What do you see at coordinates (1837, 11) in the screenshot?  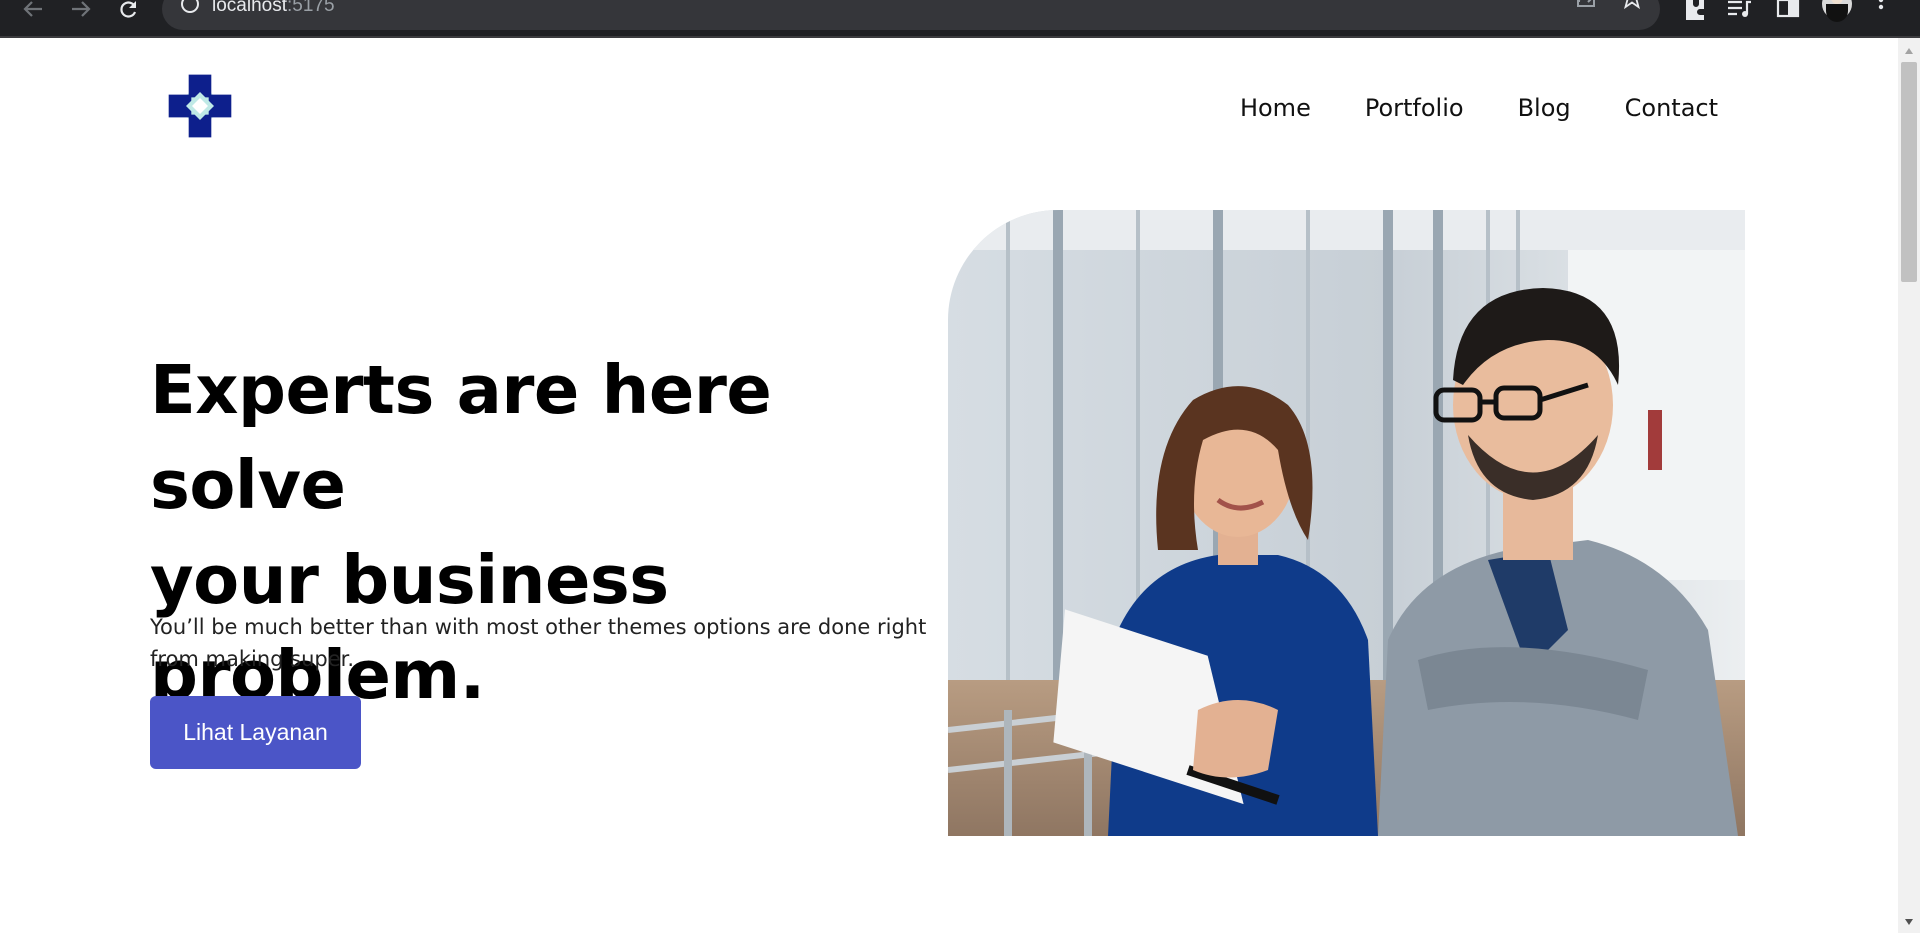 I see `profile-avatar` at bounding box center [1837, 11].